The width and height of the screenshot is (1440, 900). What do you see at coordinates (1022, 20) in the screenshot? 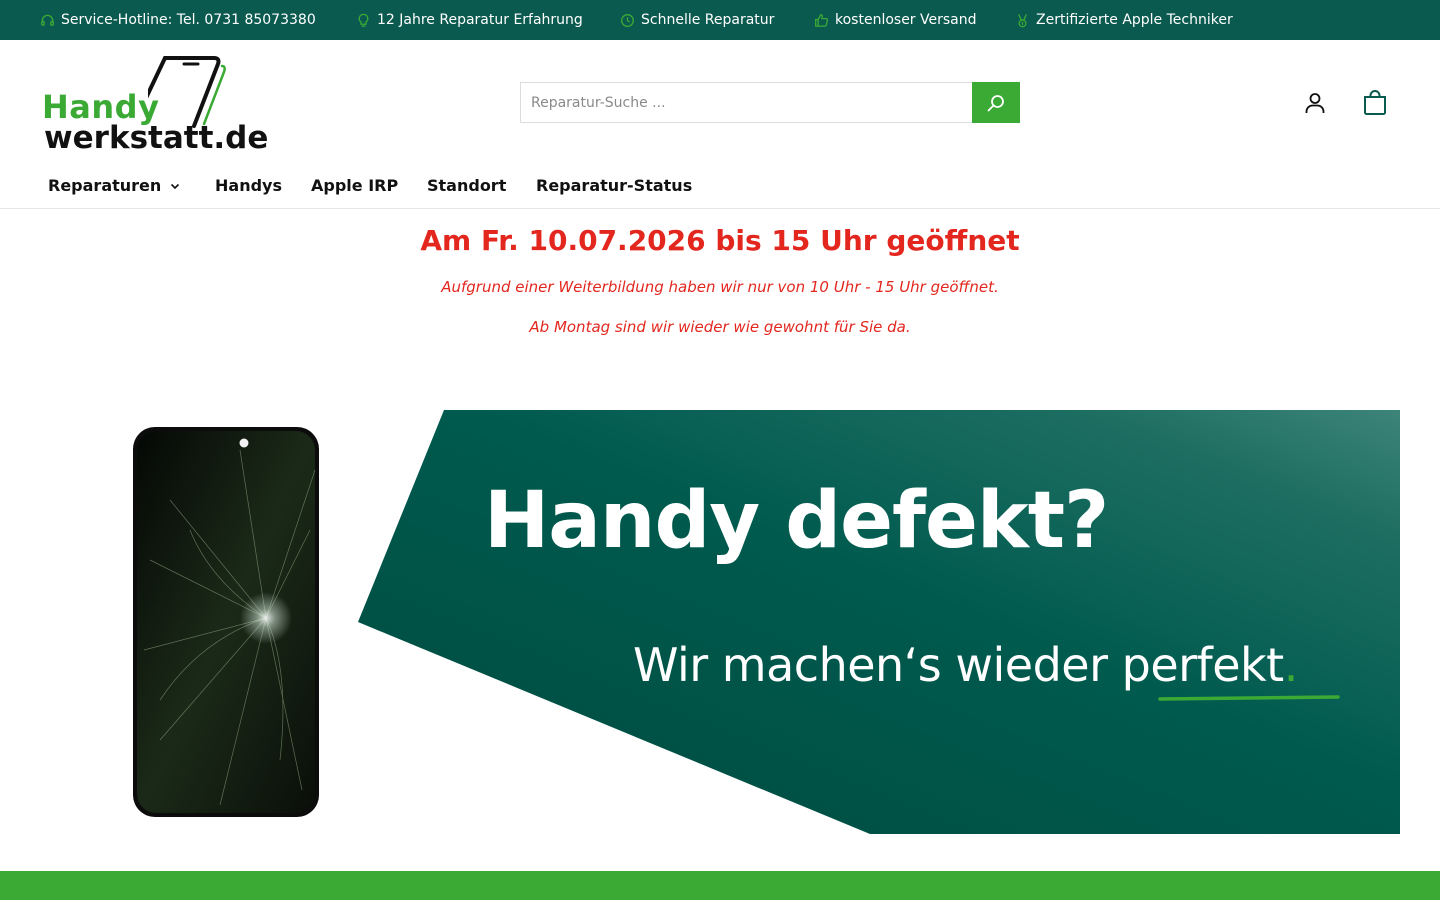
I see `medal-icon` at bounding box center [1022, 20].